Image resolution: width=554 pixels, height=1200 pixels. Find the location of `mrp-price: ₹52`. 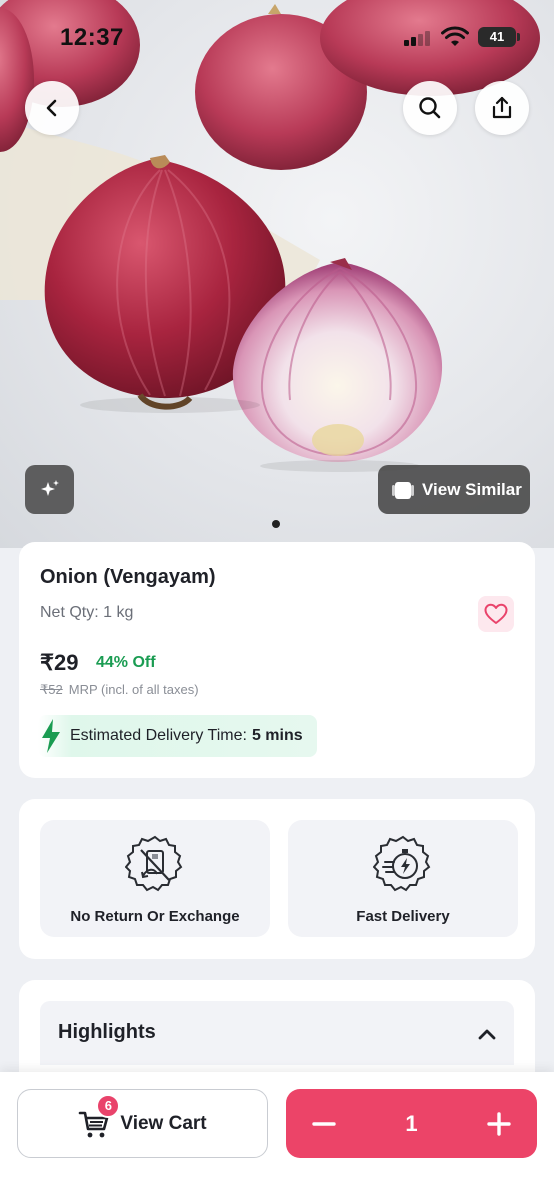

mrp-price: ₹52 is located at coordinates (51, 689).